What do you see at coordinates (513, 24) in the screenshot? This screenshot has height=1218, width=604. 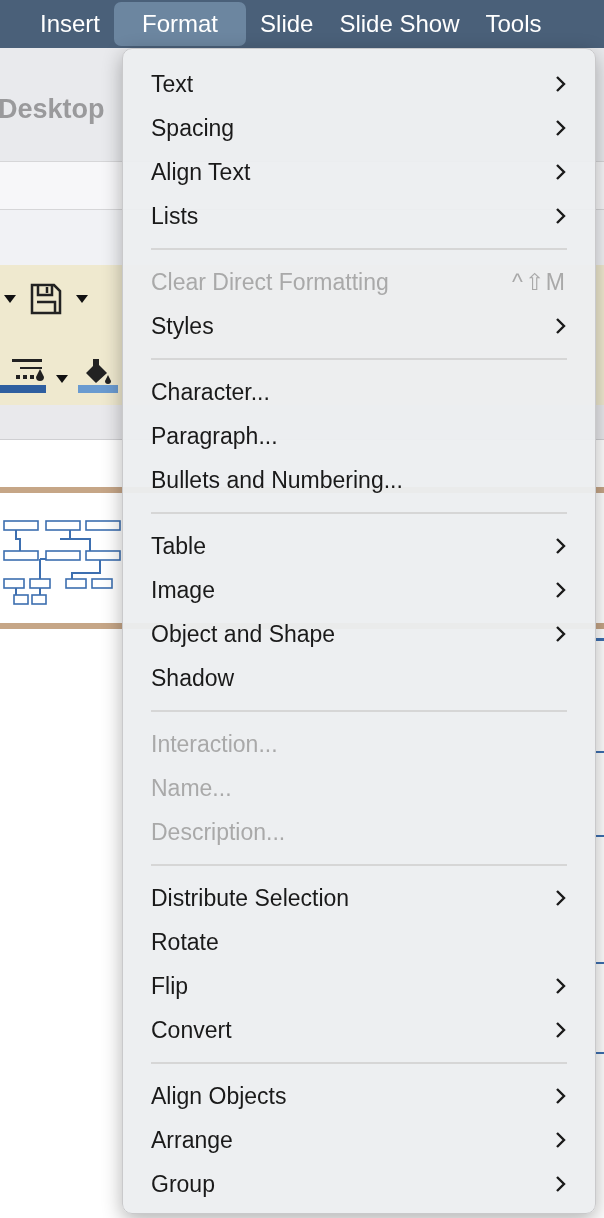 I see `menu-bar-item: Tools` at bounding box center [513, 24].